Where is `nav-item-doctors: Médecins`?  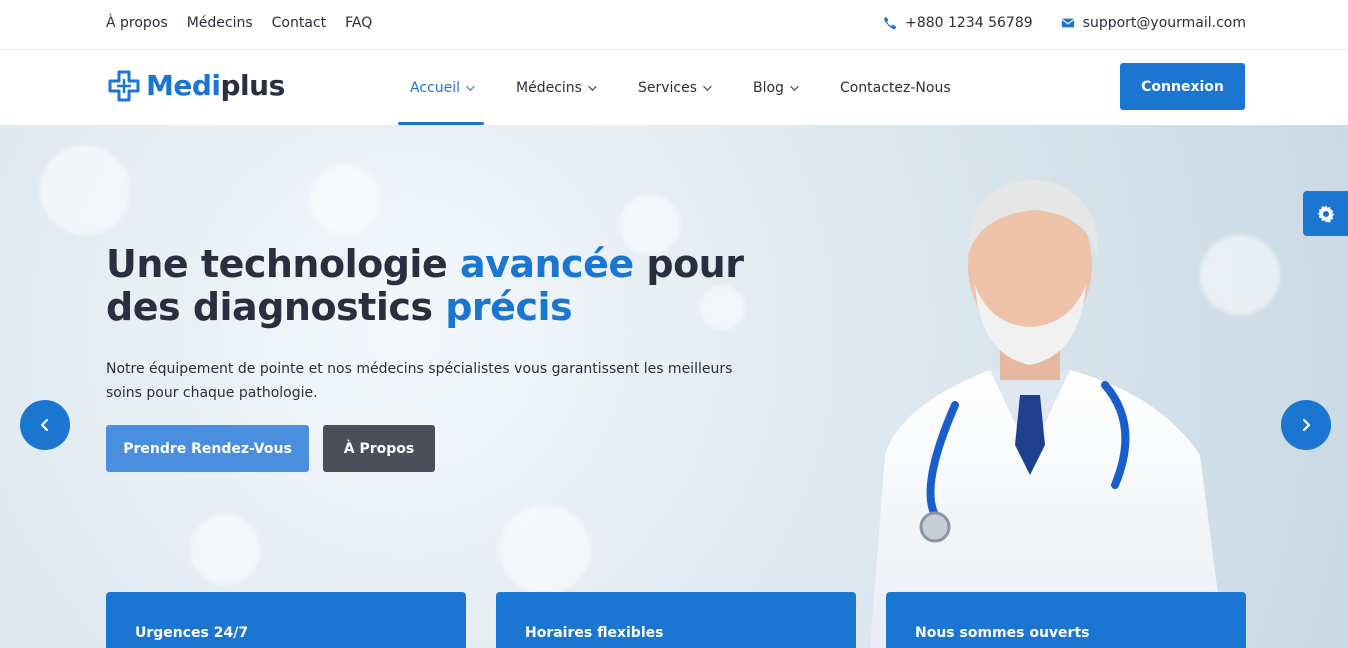 nav-item-doctors: Médecins is located at coordinates (555, 88).